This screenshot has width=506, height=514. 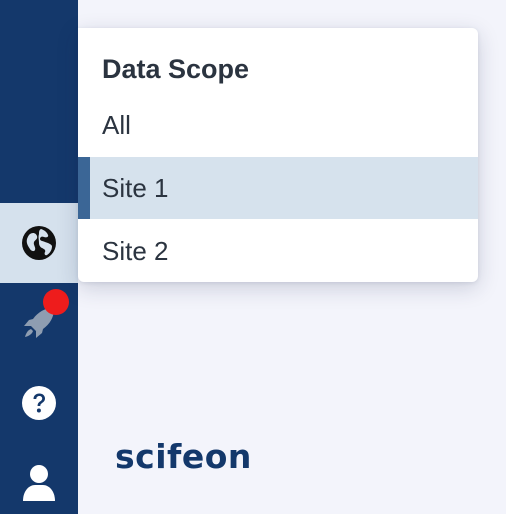 I want to click on globe-icon, so click(x=39, y=243).